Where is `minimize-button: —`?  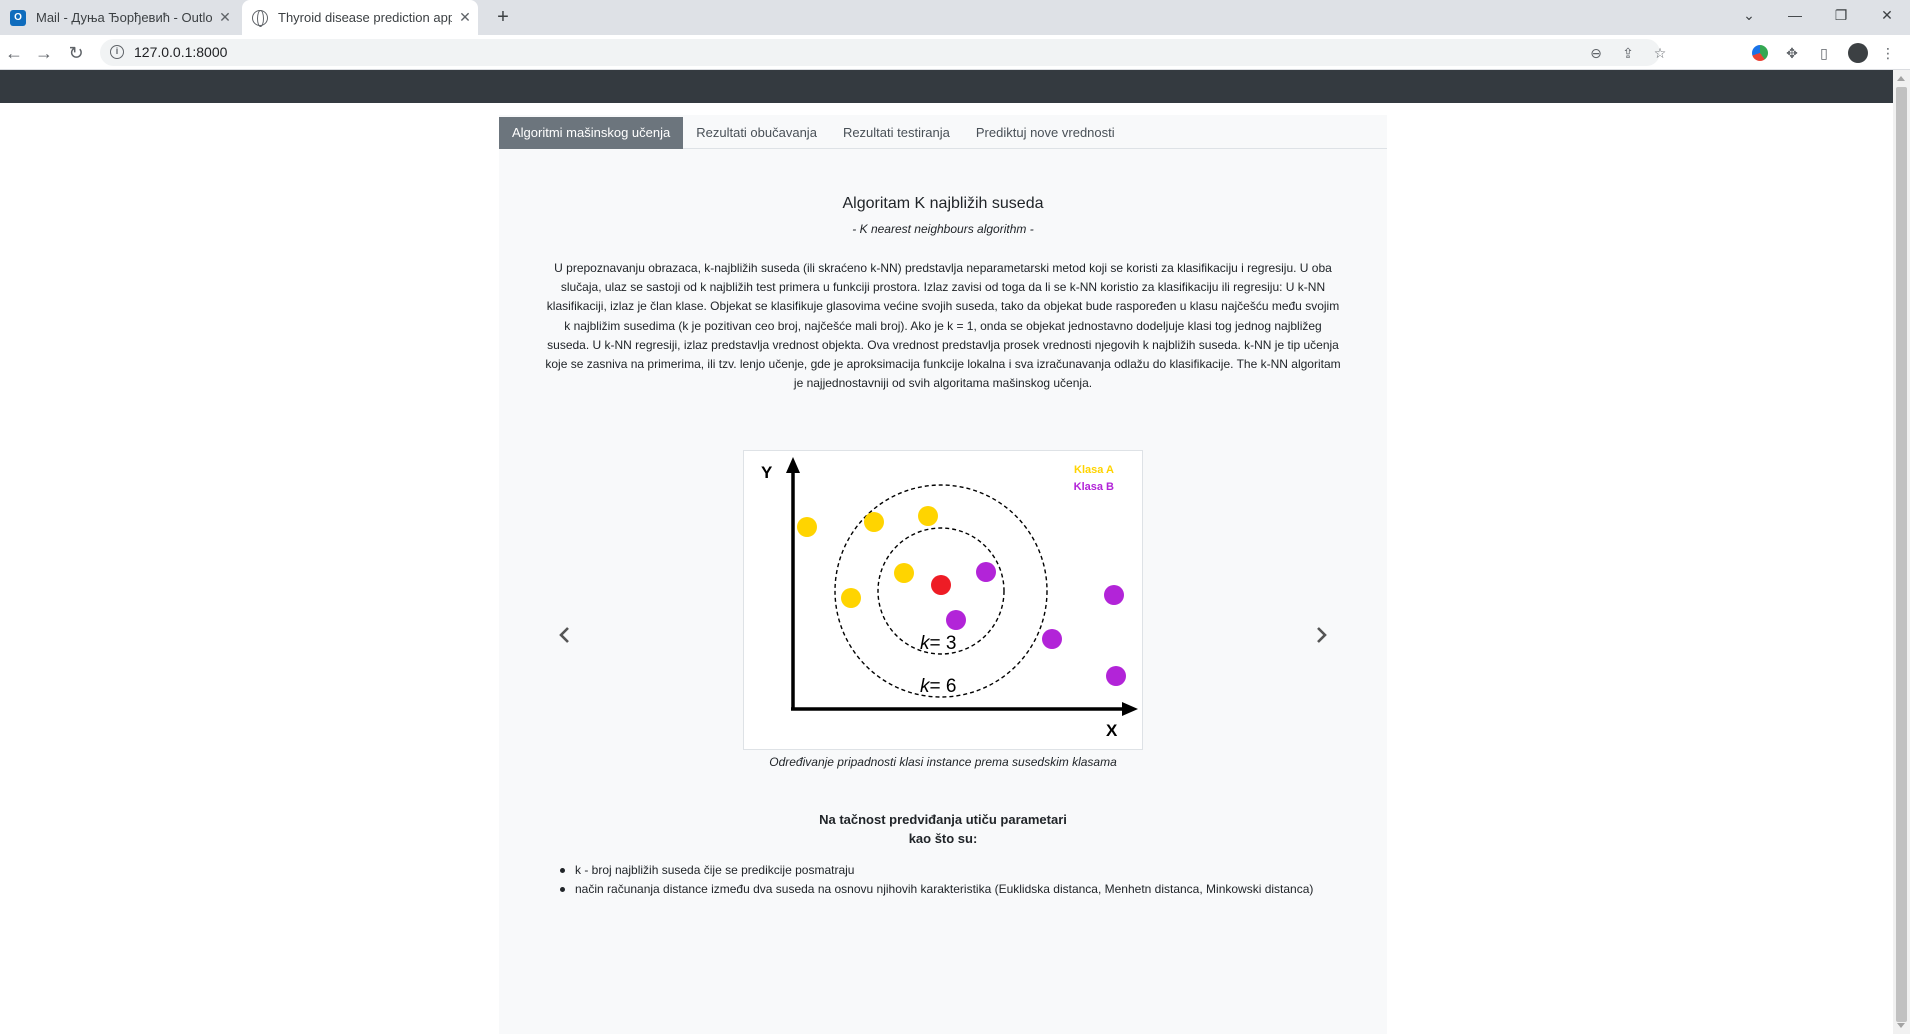
minimize-button: — is located at coordinates (1795, 15).